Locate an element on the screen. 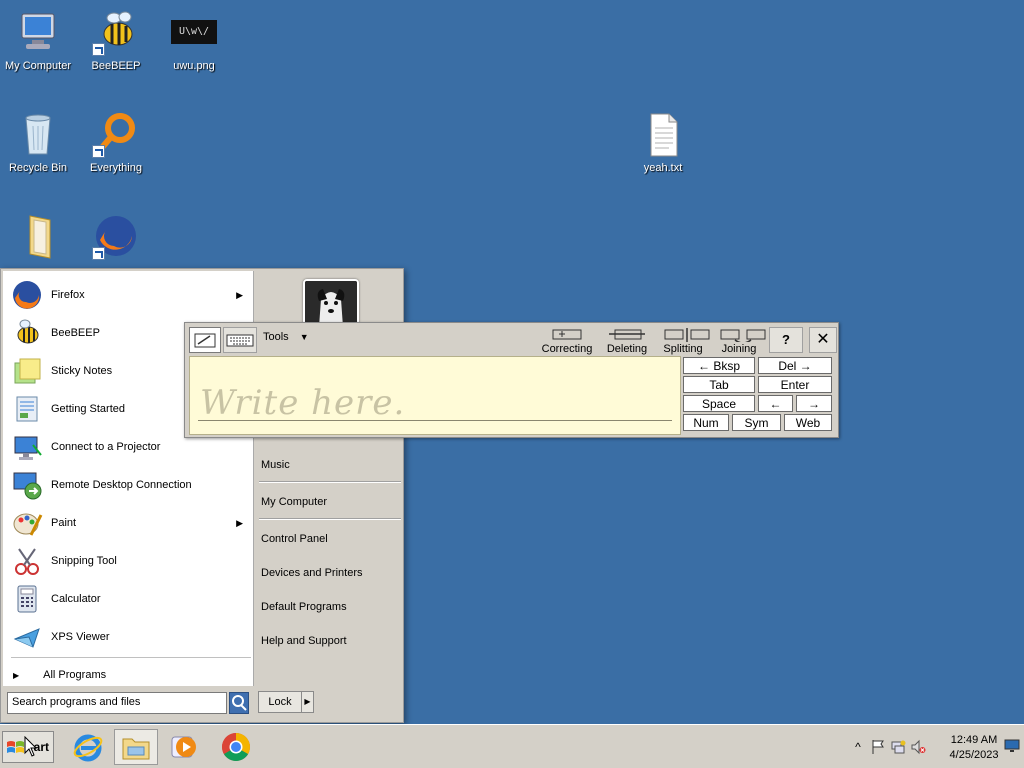 The image size is (1024, 768). key-left-arrow: ← is located at coordinates (775, 403).